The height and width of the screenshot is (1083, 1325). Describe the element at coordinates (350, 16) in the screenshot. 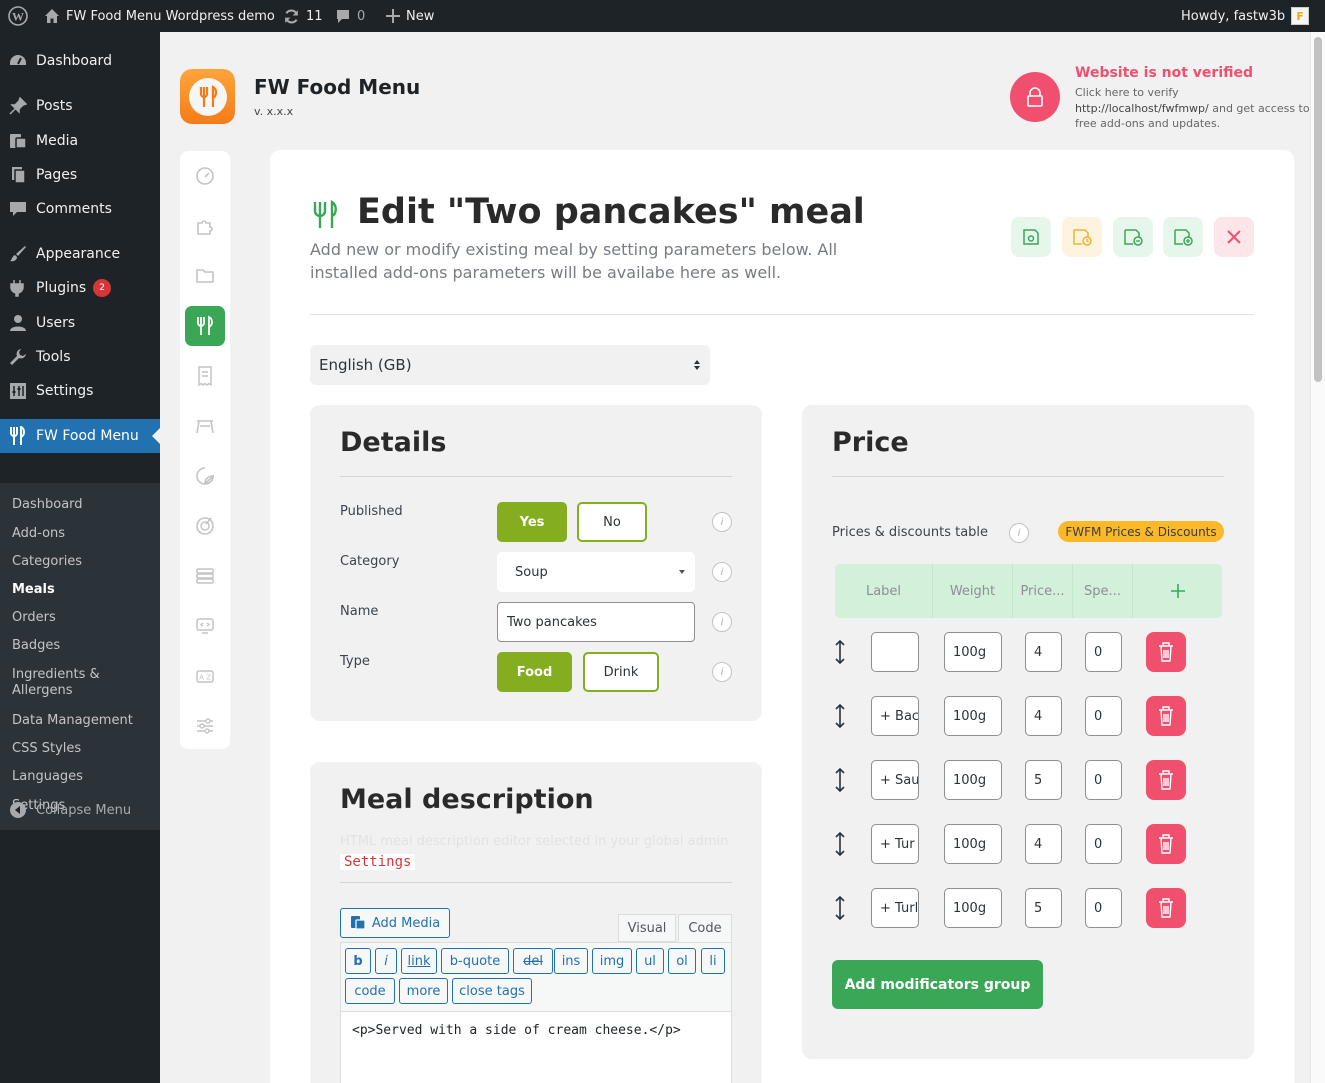

I see `comments-link: 0` at that location.